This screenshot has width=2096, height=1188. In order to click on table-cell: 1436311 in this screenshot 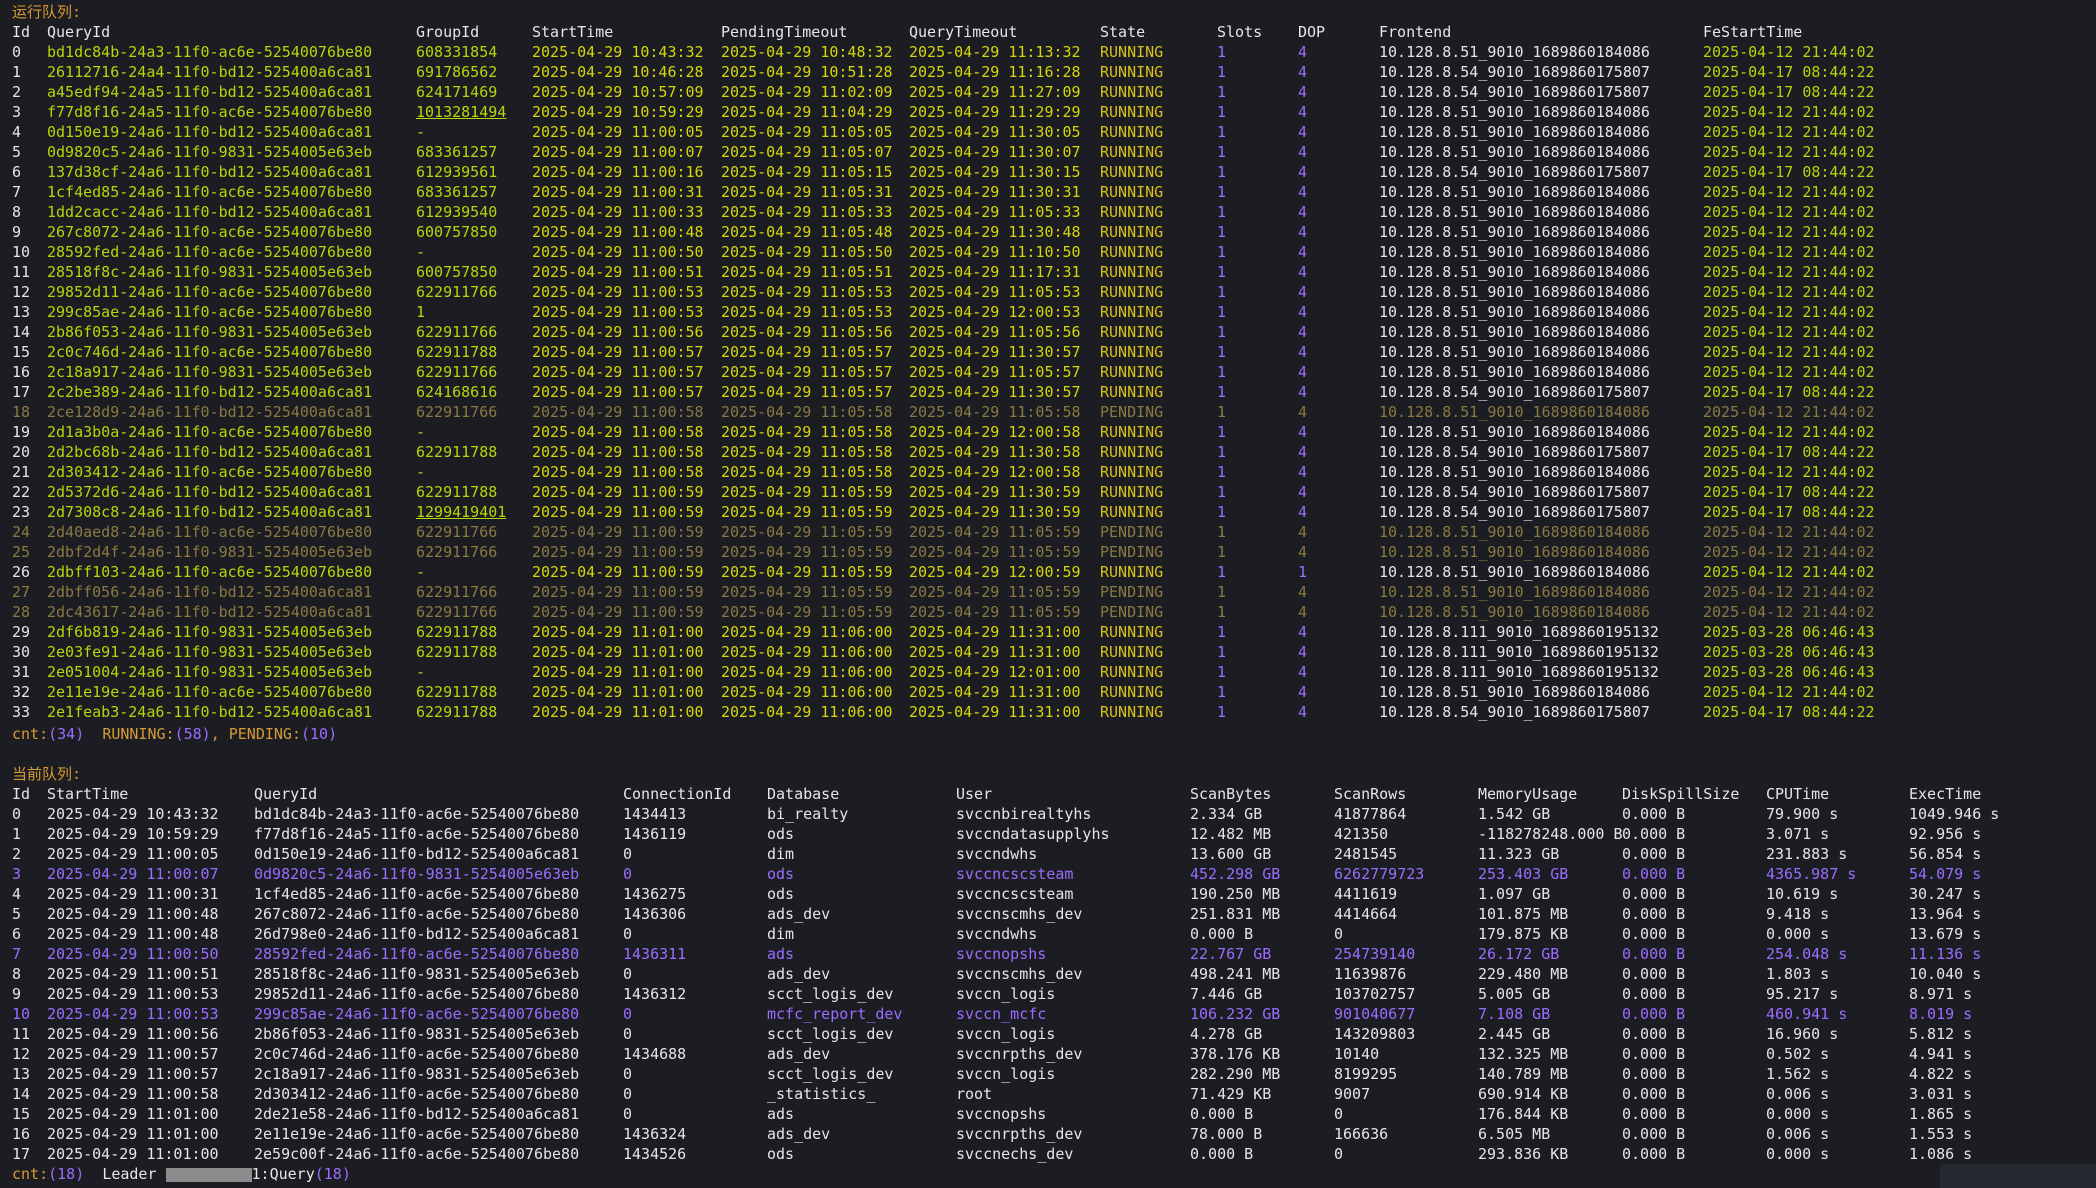, I will do `click(655, 954)`.